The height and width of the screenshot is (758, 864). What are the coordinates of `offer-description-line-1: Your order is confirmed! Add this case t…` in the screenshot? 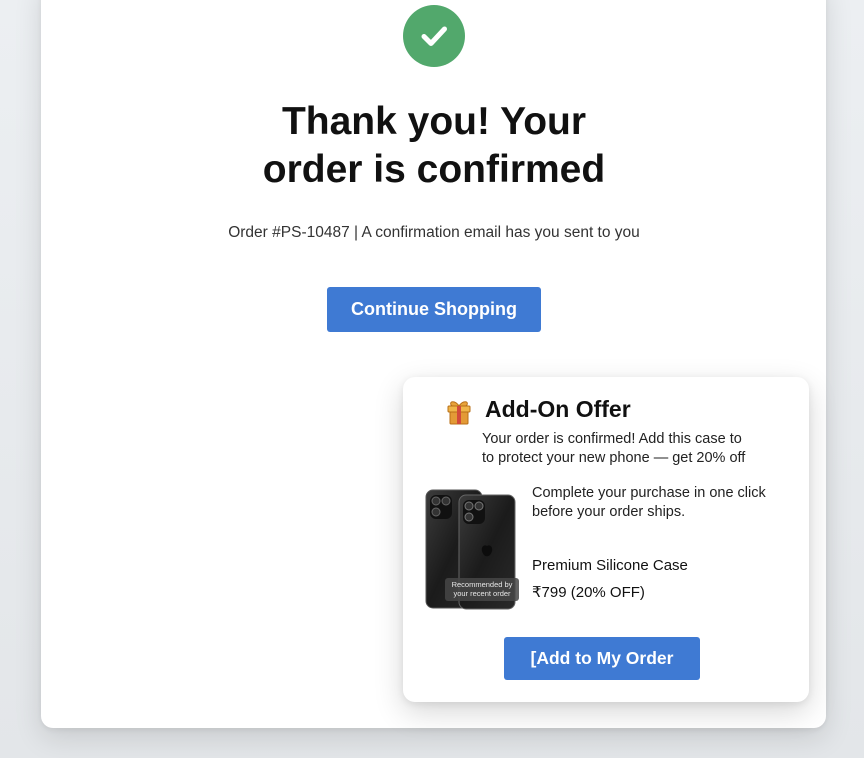 It's located at (612, 439).